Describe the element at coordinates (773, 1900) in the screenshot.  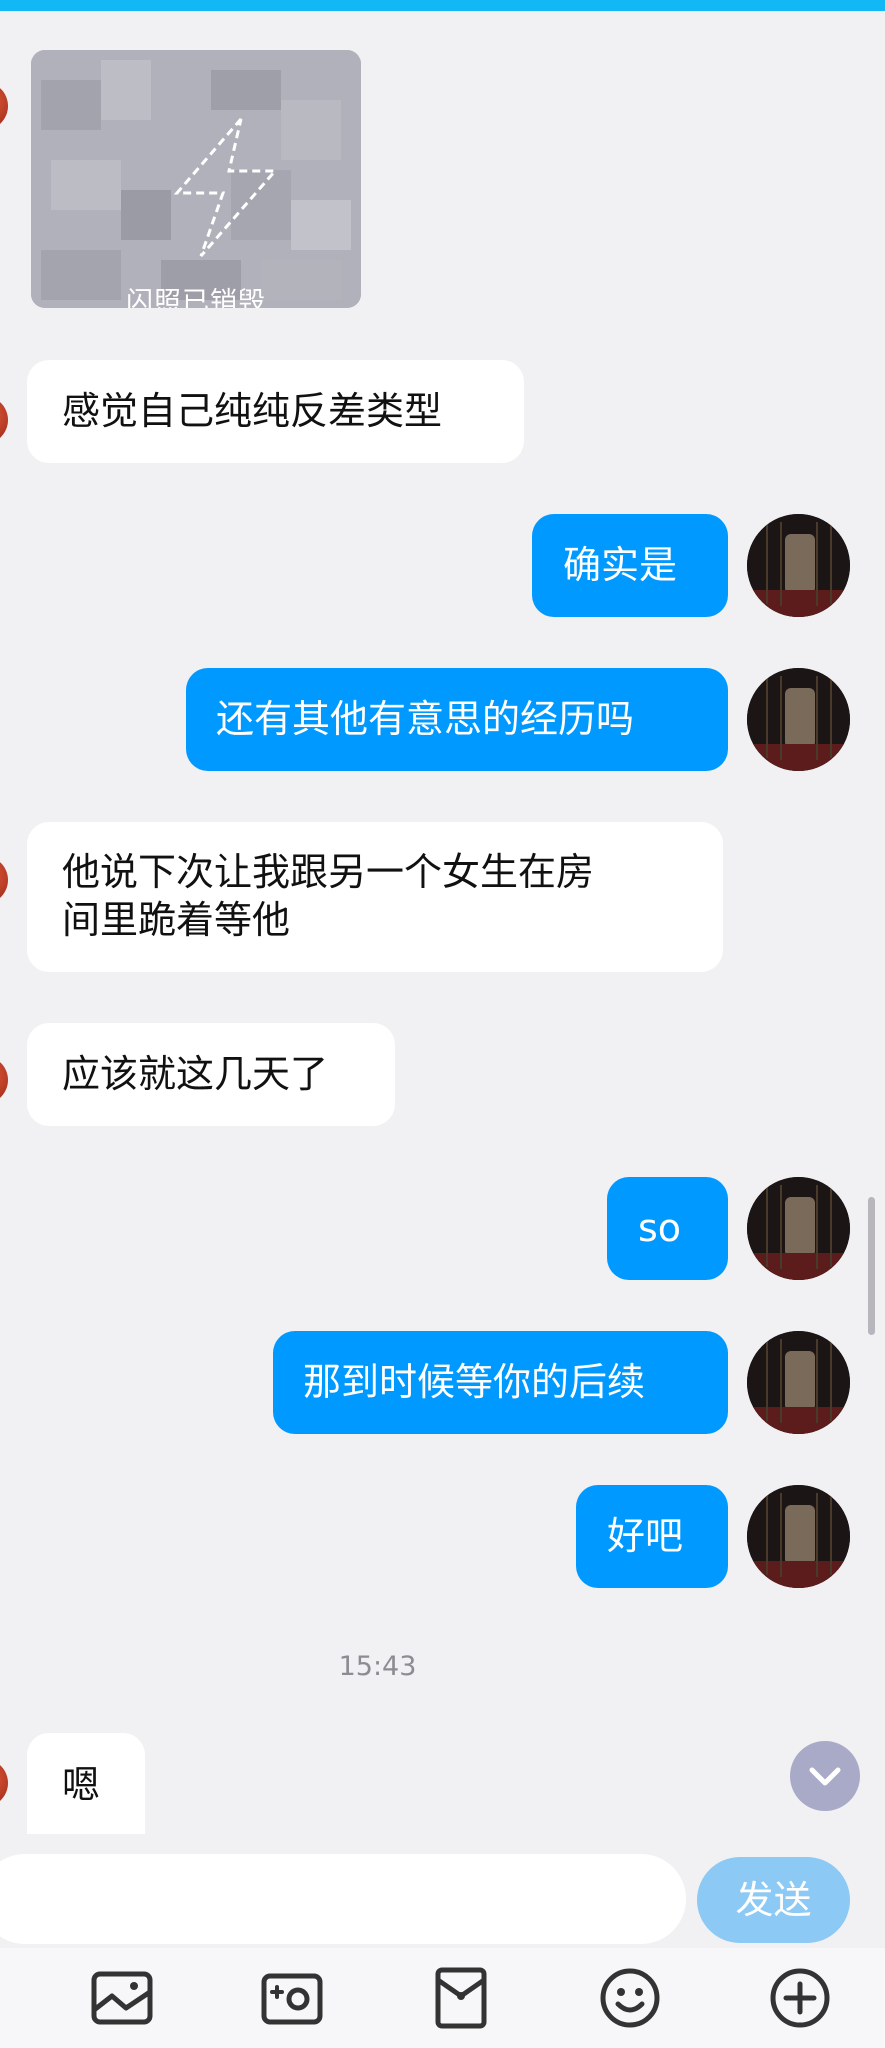
I see `send-button: 发送` at that location.